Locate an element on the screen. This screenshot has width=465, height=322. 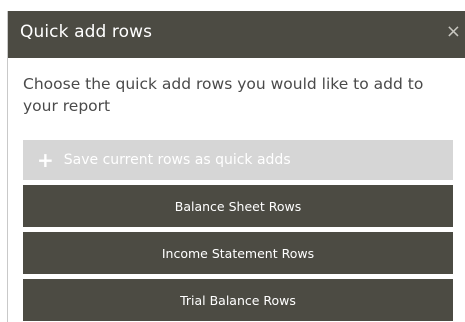
plus-icon: + is located at coordinates (45, 160).